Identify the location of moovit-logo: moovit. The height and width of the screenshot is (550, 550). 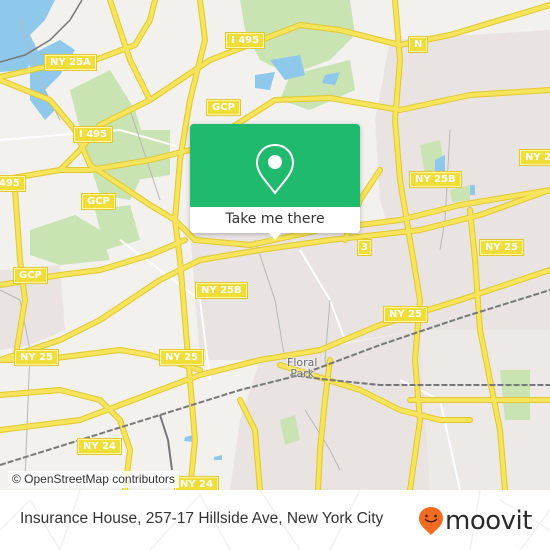
(475, 521).